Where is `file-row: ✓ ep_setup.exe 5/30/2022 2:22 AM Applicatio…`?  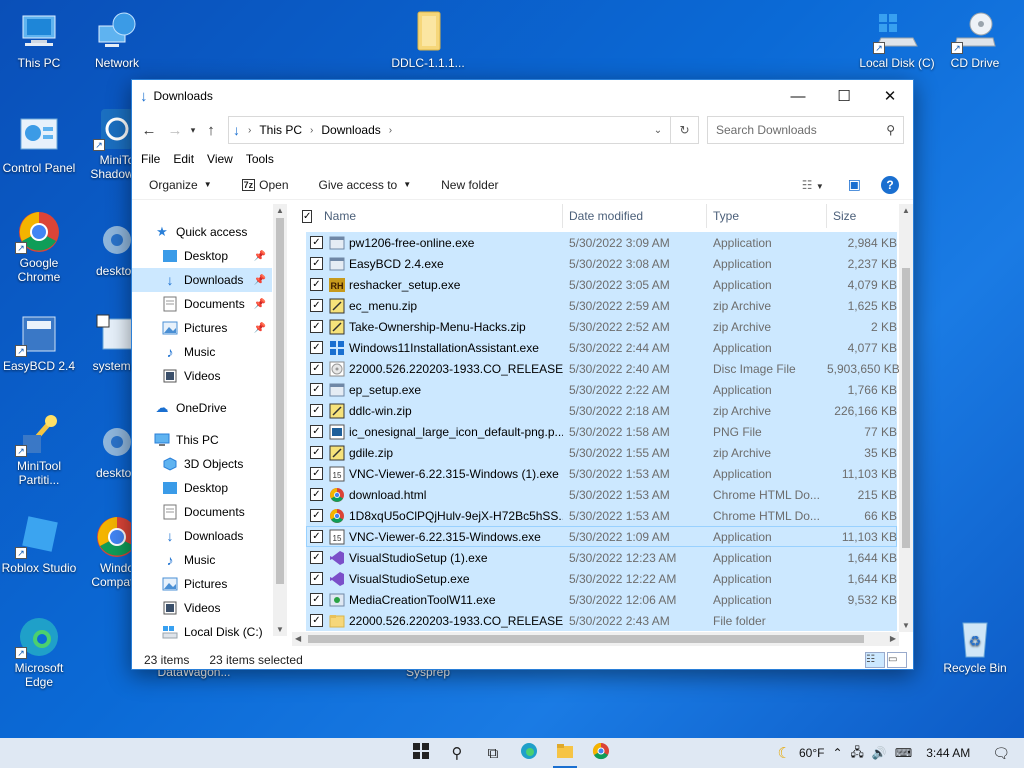
file-row: ✓ ep_setup.exe 5/30/2022 2:22 AM Applicatio… is located at coordinates (601, 389).